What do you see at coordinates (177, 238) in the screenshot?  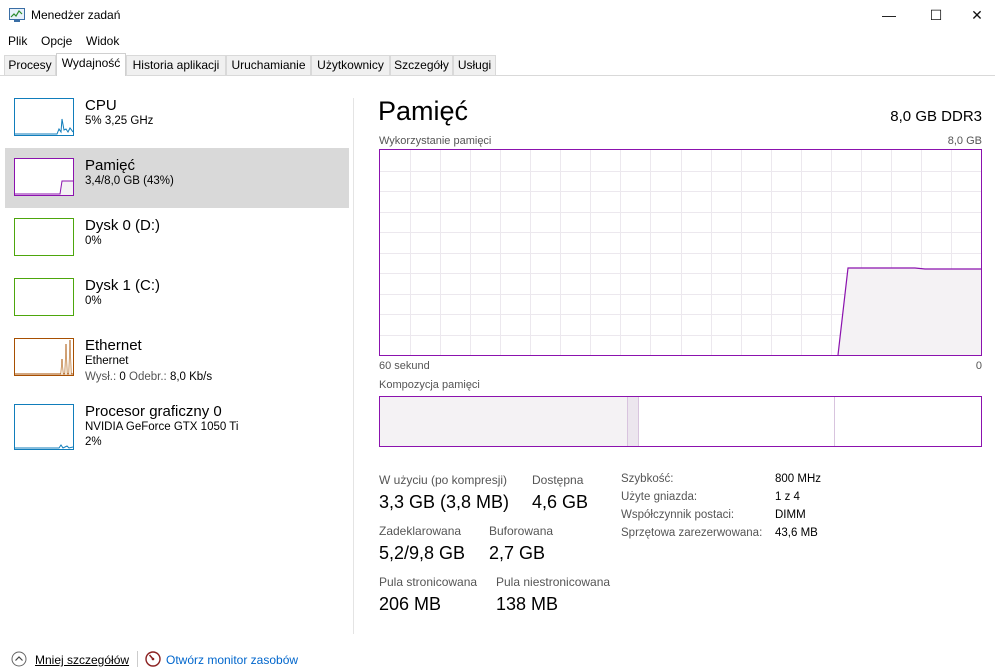 I see `sidebar-item-disk0: Dysk 0 (D:) 0%` at bounding box center [177, 238].